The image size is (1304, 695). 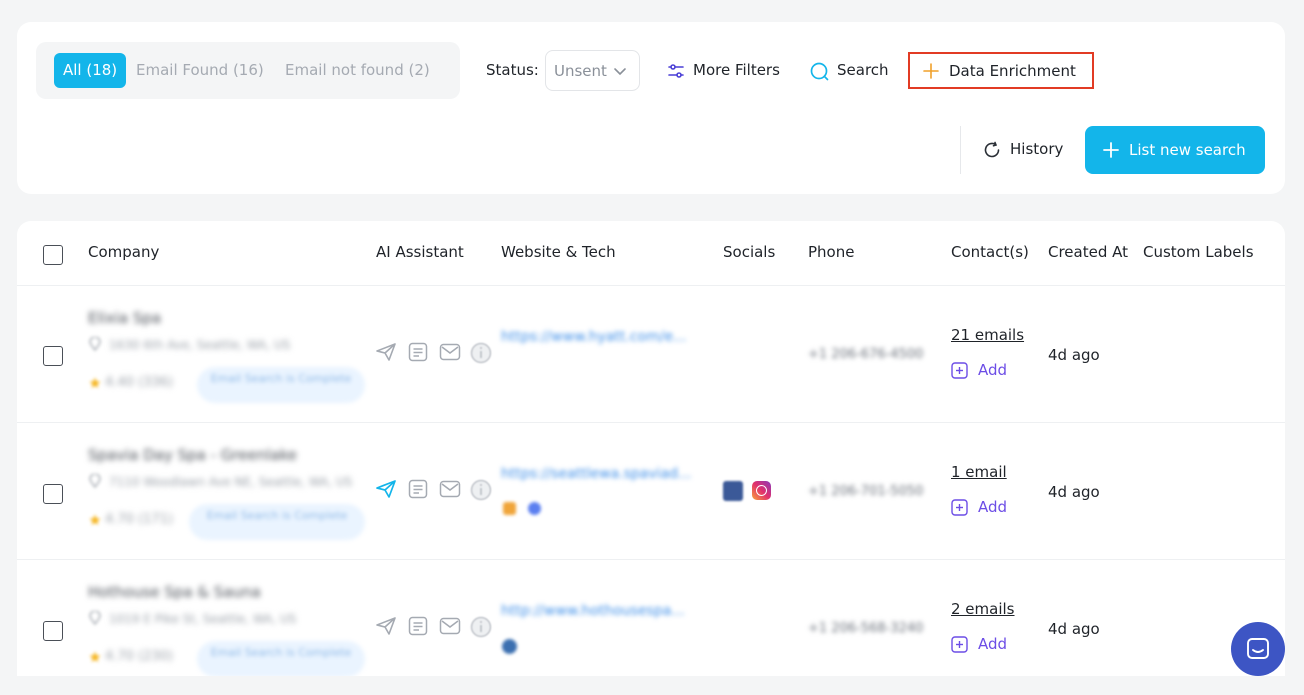 I want to click on search-icon, so click(x=819, y=71).